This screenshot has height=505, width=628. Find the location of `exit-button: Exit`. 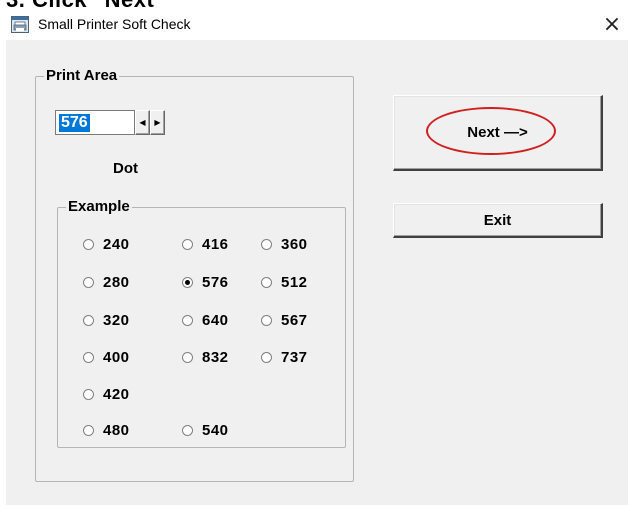

exit-button: Exit is located at coordinates (498, 220).